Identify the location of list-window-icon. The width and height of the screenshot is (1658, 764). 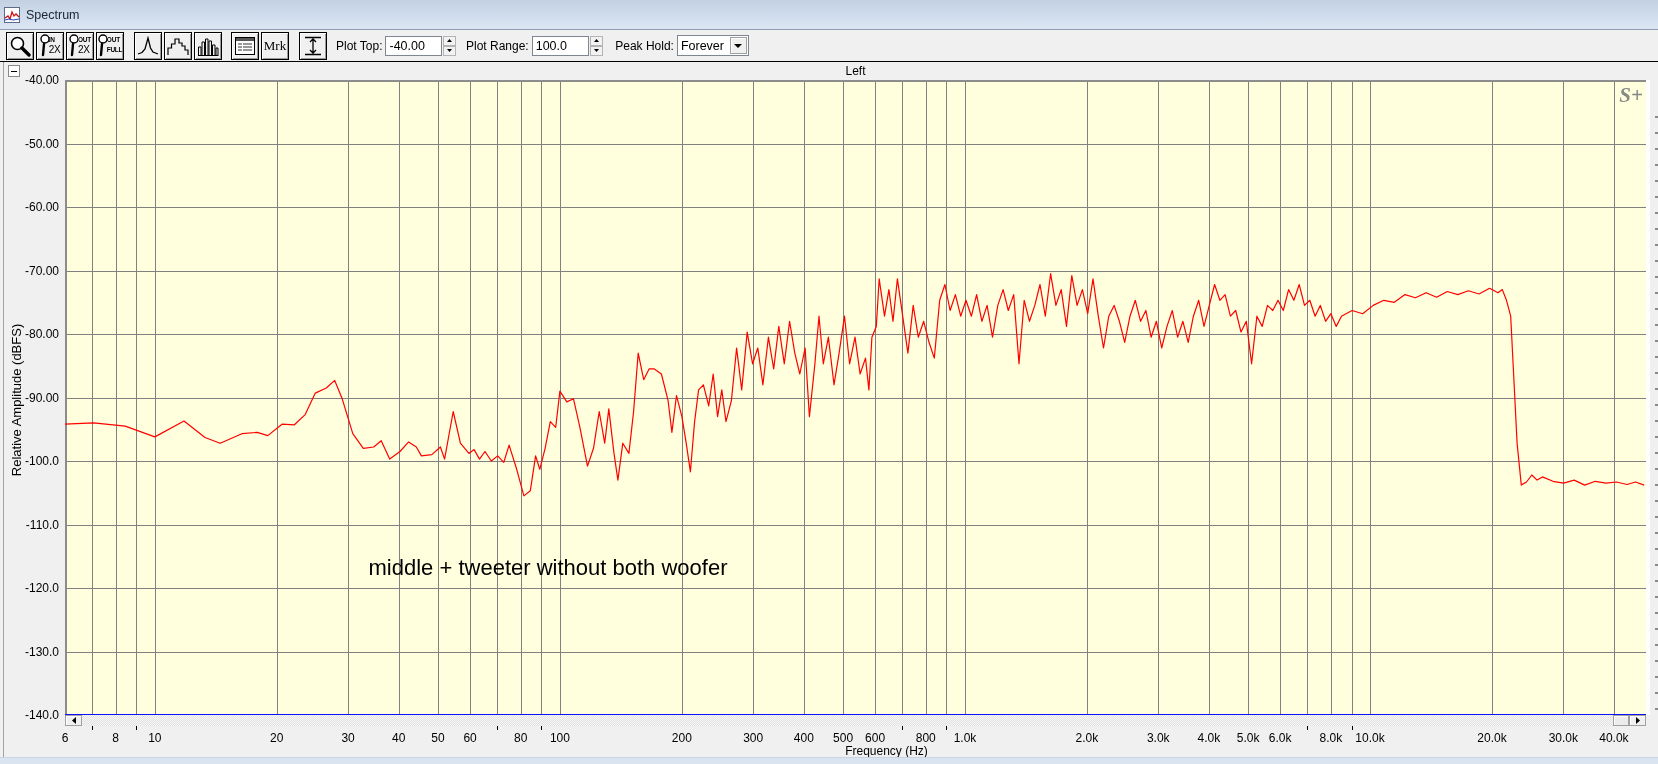
(245, 45).